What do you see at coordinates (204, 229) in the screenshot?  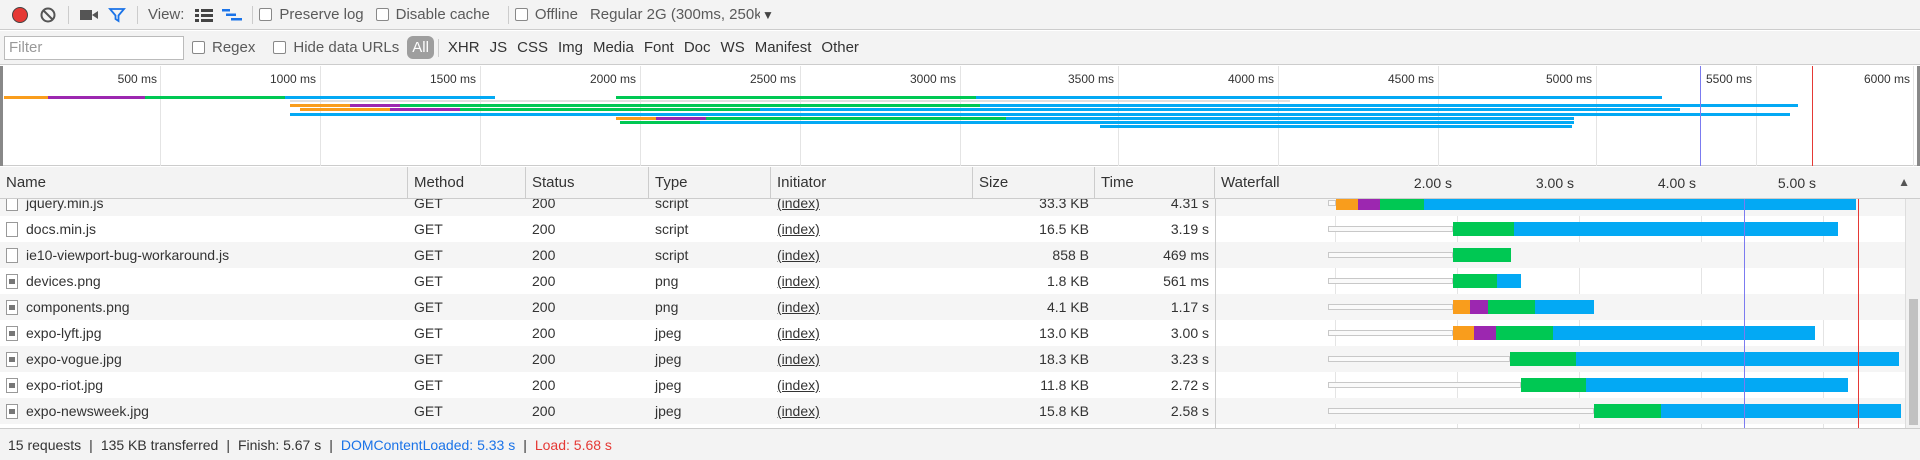 I see `request-name: docs.min.js` at bounding box center [204, 229].